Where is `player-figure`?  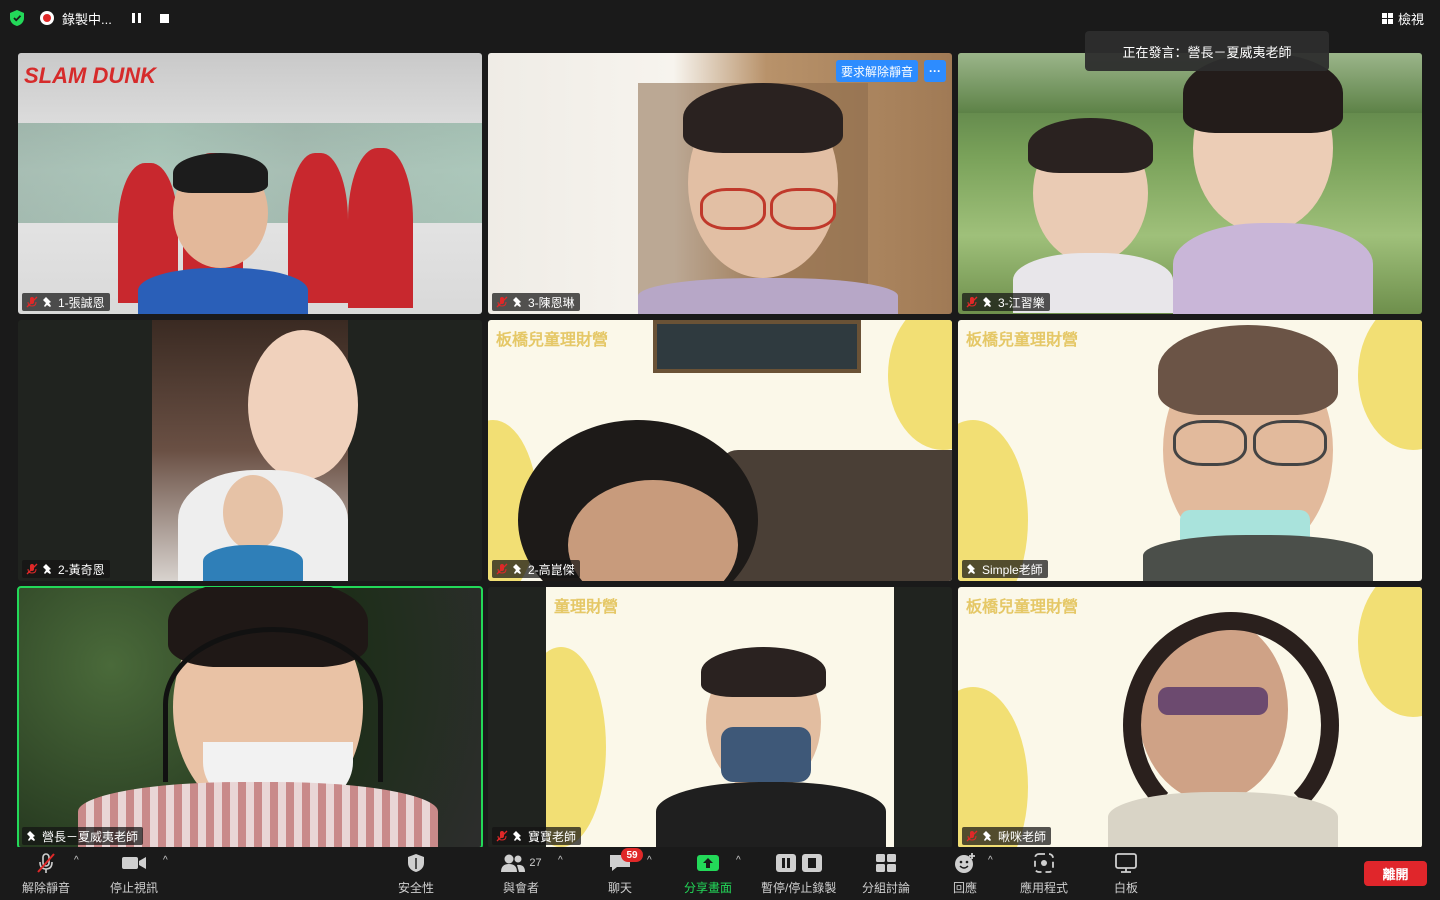
player-figure is located at coordinates (380, 228).